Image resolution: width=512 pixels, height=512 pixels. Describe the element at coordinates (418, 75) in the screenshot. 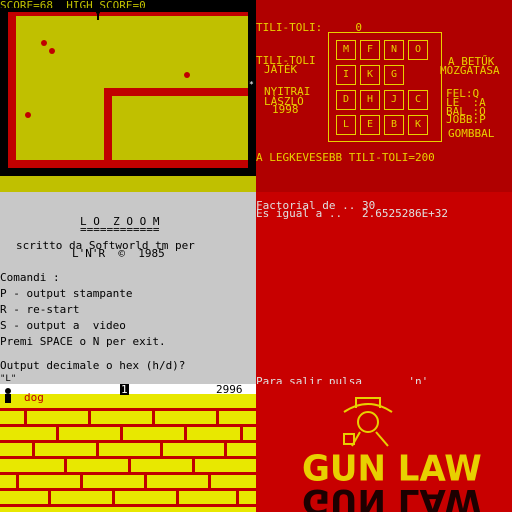

I see `puzzle-empty-slot` at that location.